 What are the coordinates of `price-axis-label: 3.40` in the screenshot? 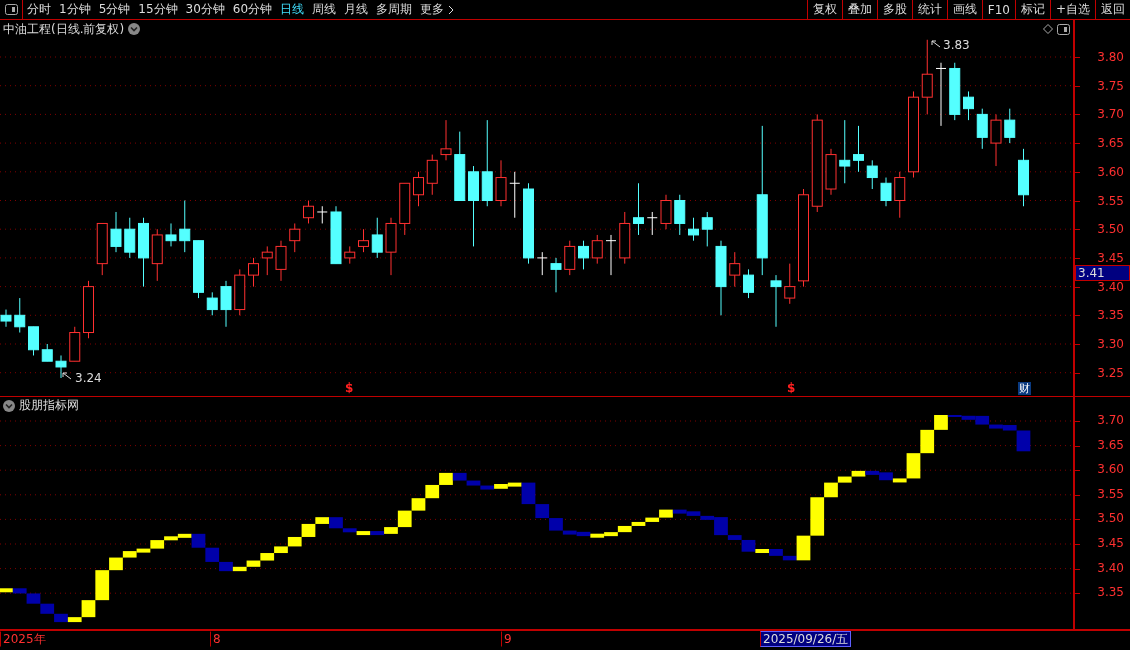 It's located at (1110, 286).